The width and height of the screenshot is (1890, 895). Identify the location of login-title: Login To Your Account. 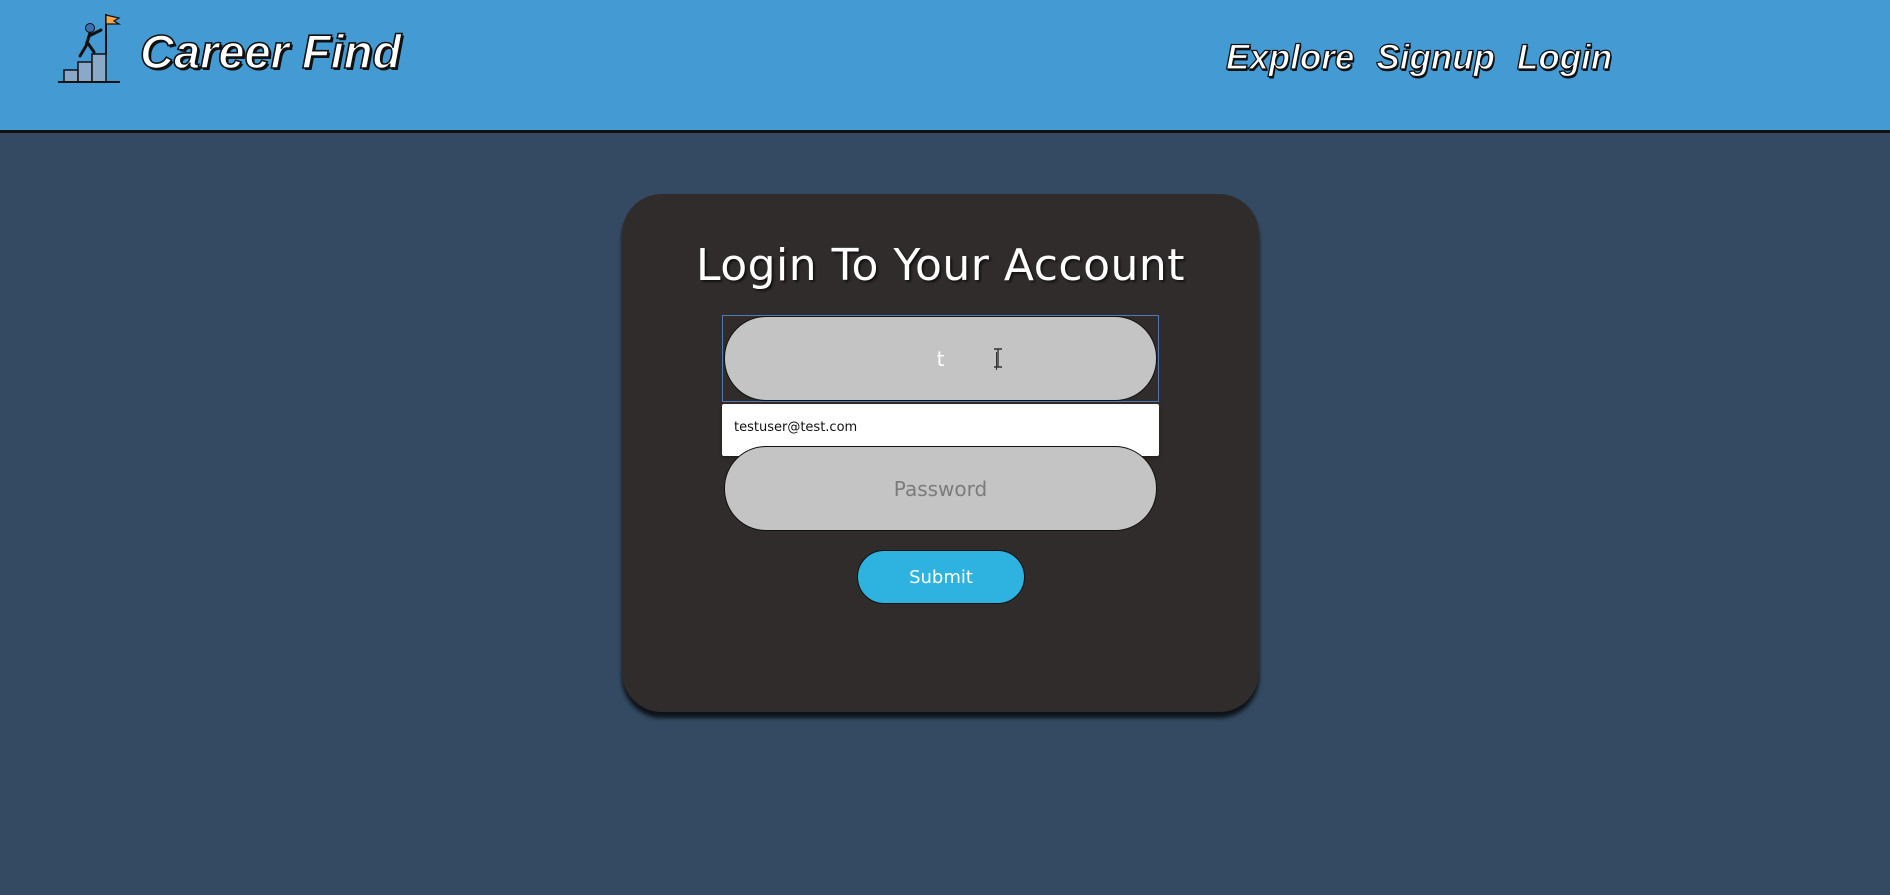
(940, 265).